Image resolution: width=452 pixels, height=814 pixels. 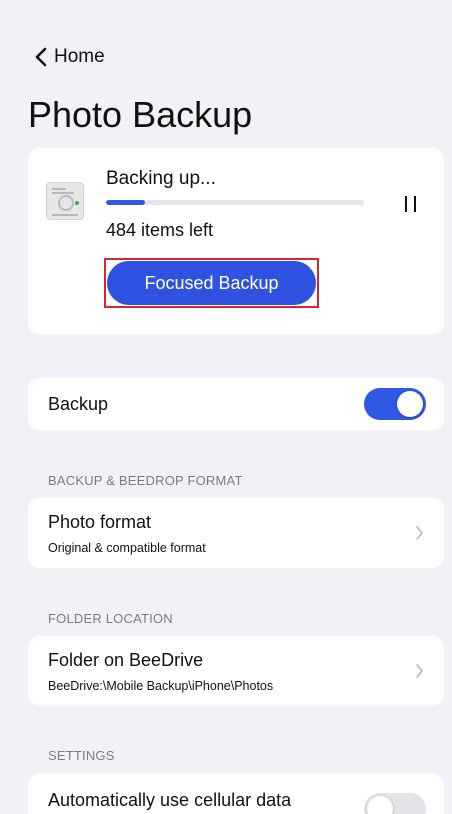 I want to click on section-header-folder: FOLDER LOCATION, so click(x=110, y=618).